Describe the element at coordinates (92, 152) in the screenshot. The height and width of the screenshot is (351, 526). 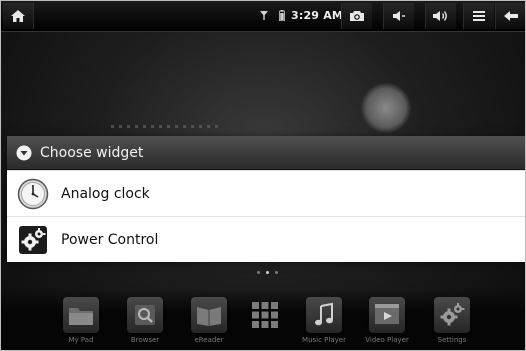
I see `dialog-title: Choose widget` at that location.